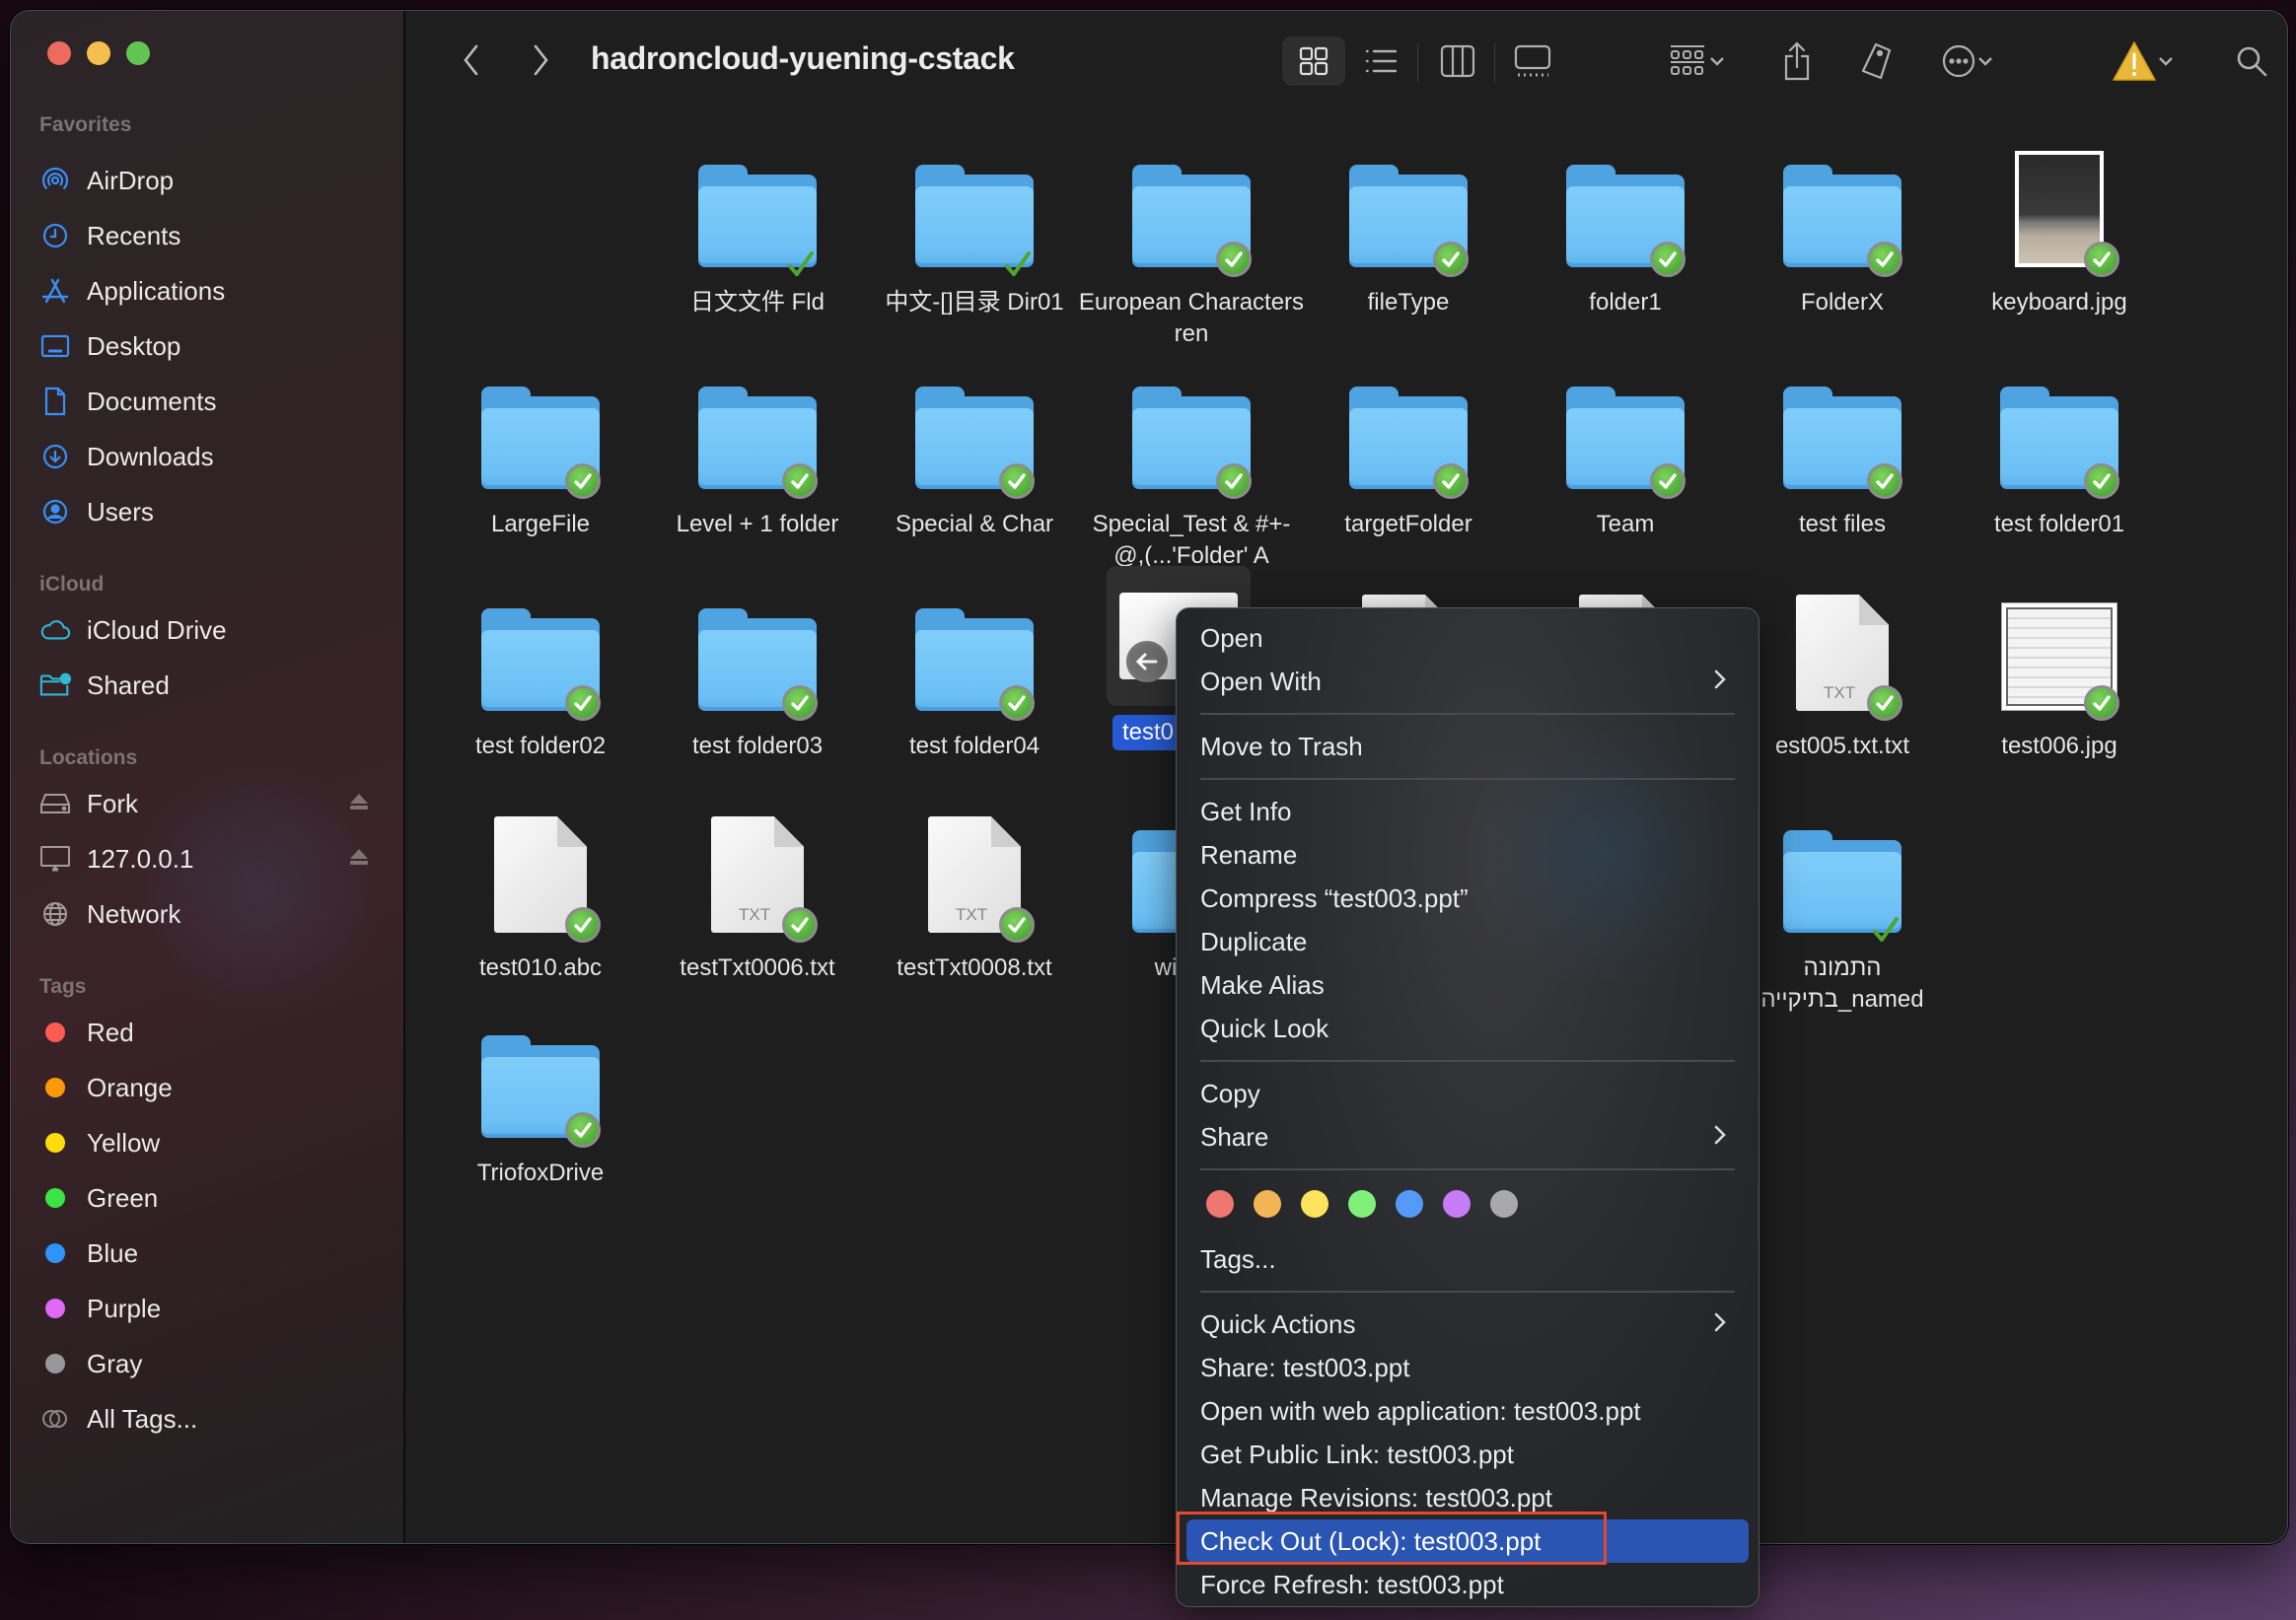 The image size is (2296, 1620). Describe the element at coordinates (1843, 672) in the screenshot. I see `file-item: TXT est005.txt.txt` at that location.